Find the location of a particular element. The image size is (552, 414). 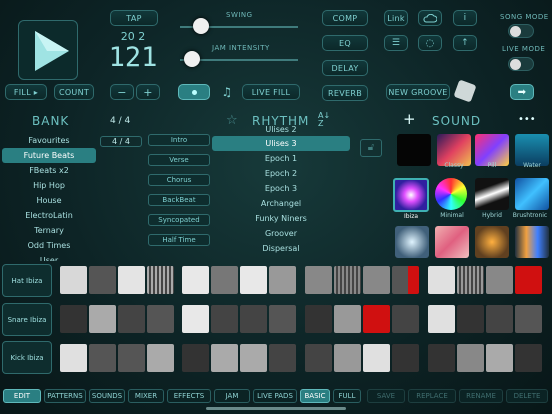

style-intro: Intro is located at coordinates (179, 140).